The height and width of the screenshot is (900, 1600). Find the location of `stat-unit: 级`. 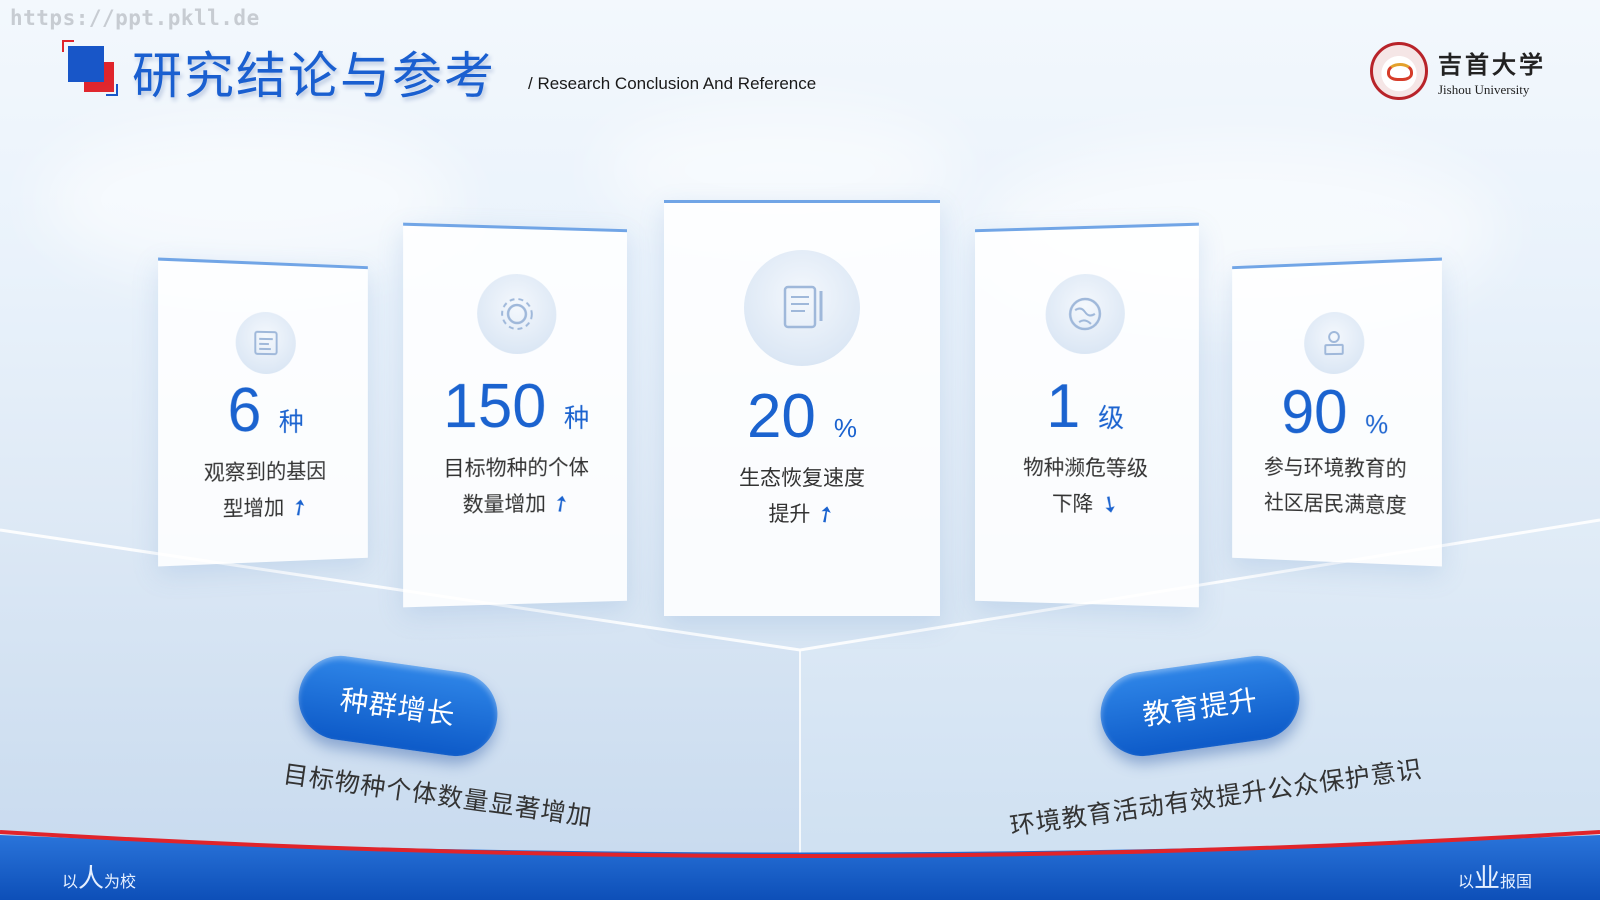

stat-unit: 级 is located at coordinates (1111, 416).